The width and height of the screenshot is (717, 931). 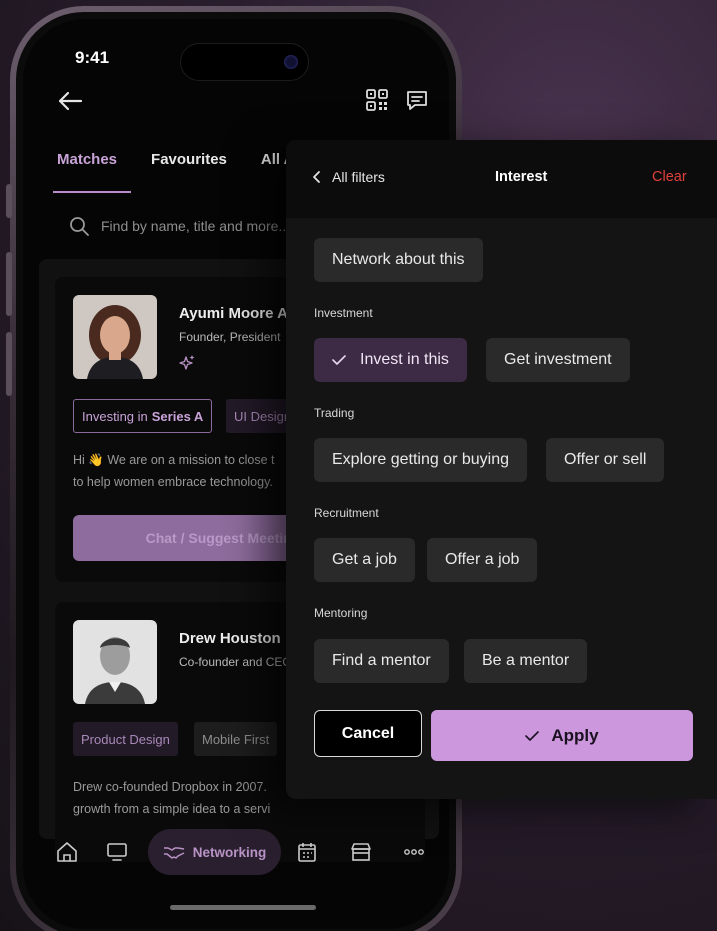 What do you see at coordinates (79, 226) in the screenshot?
I see `search-icon` at bounding box center [79, 226].